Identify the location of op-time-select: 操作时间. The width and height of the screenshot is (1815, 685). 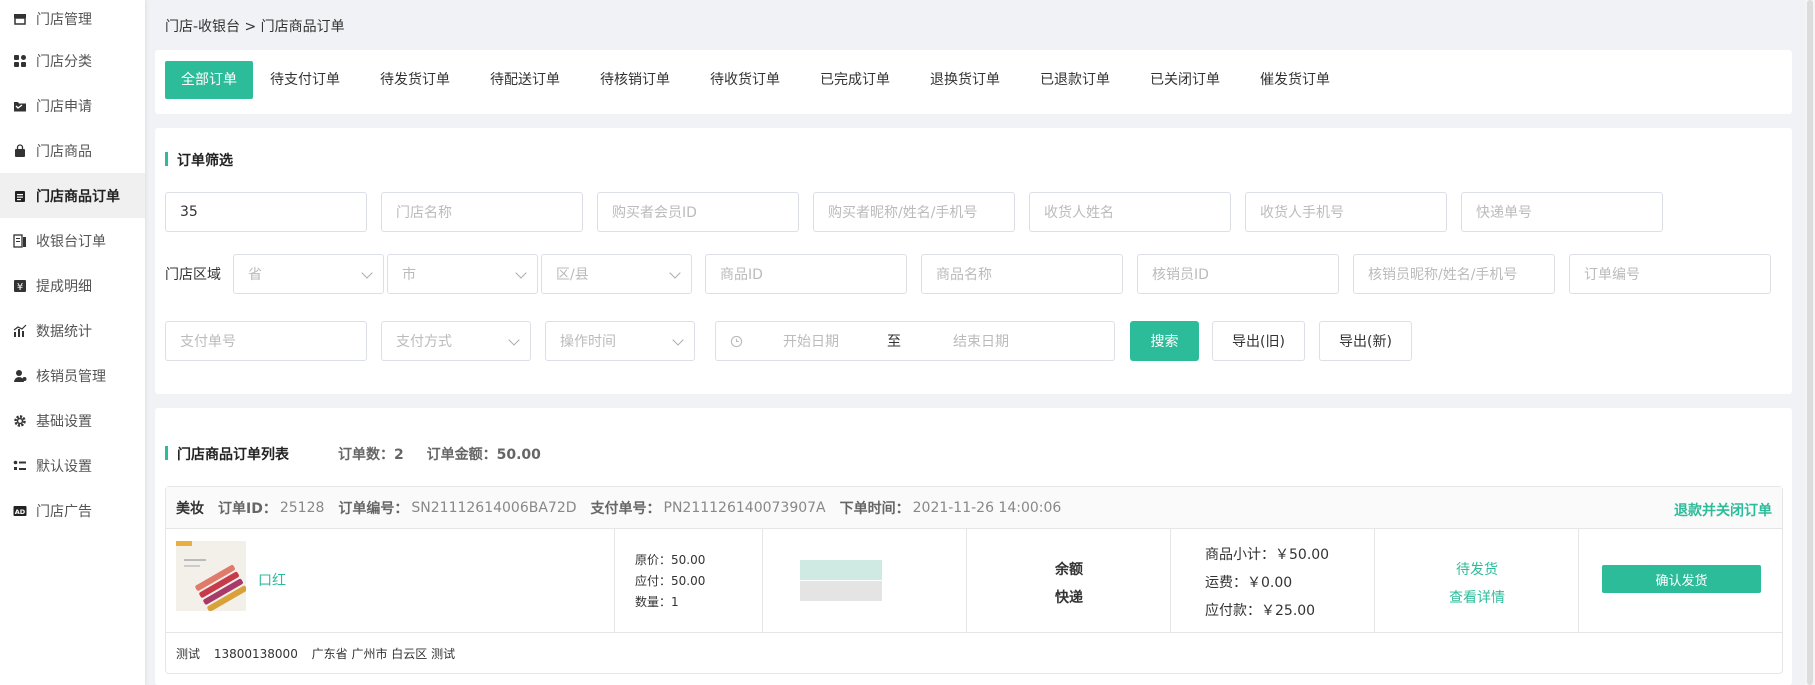
(620, 341).